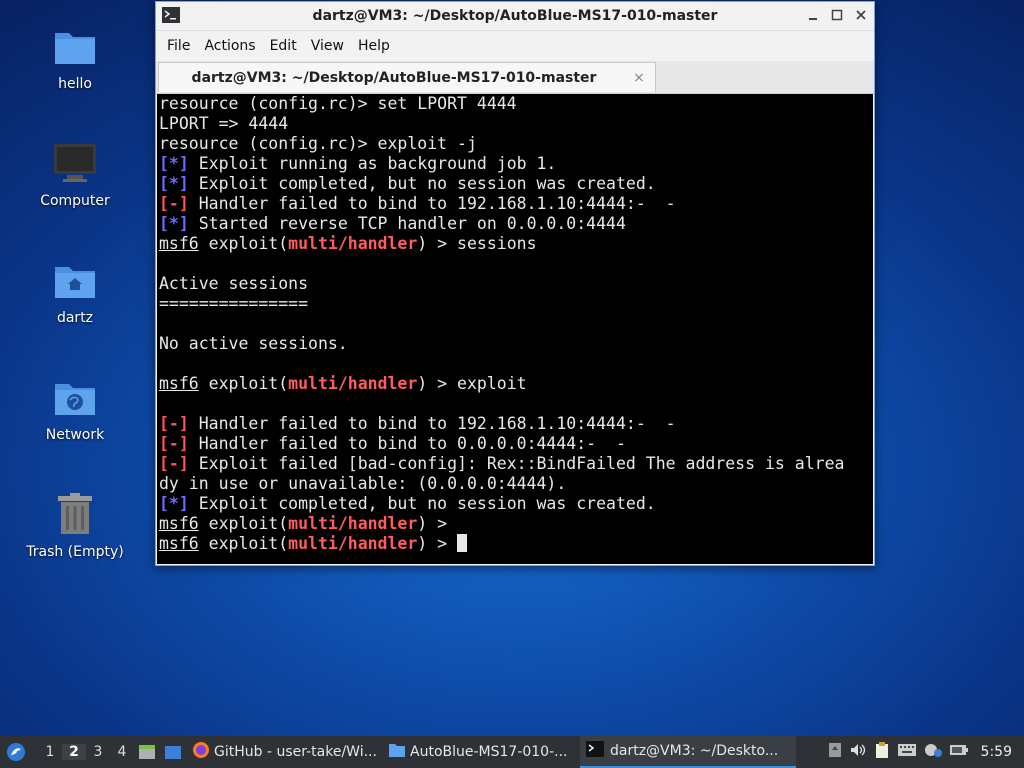 The width and height of the screenshot is (1024, 768). I want to click on menu-help: Help, so click(374, 46).